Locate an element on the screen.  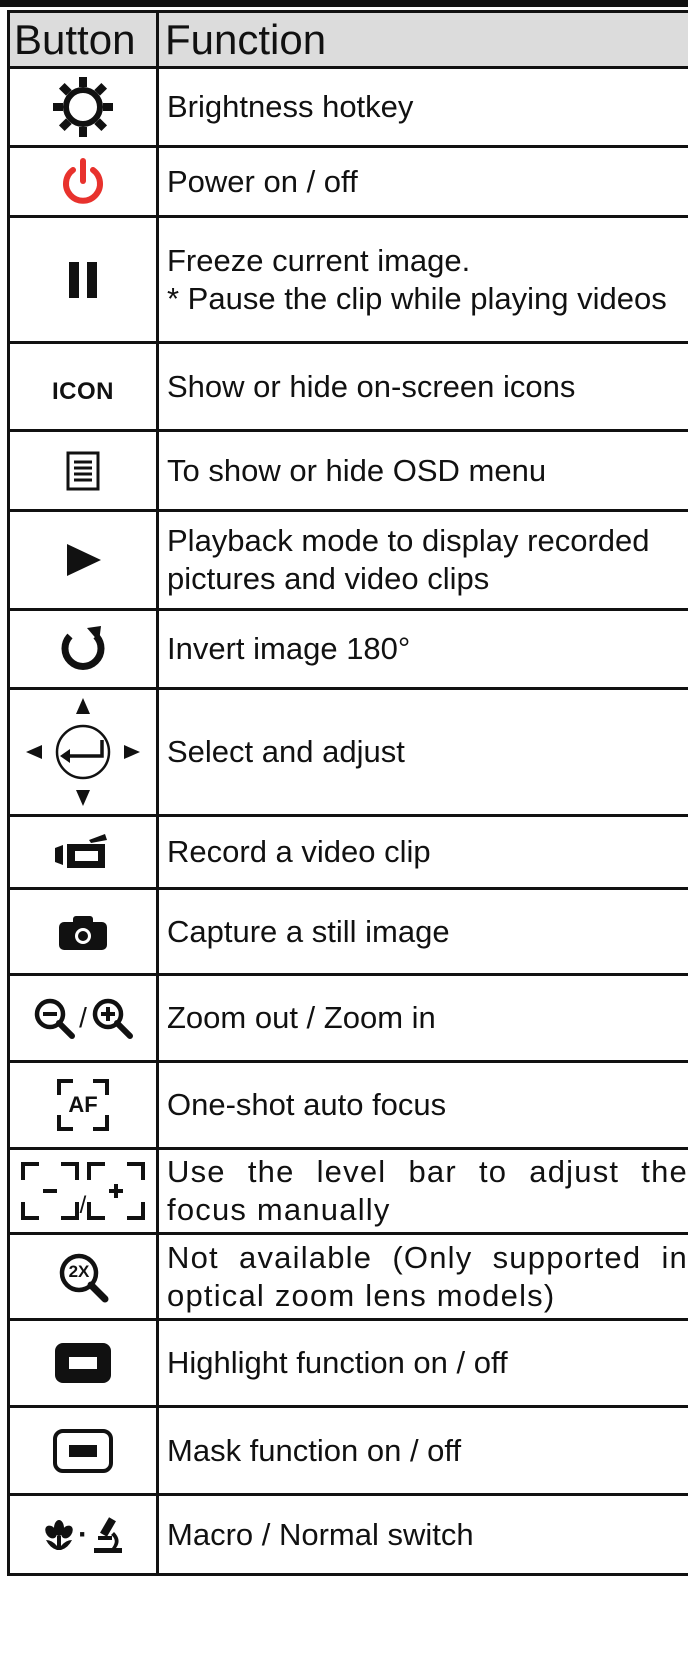
icon-cell: · is located at coordinates (83, 1534).